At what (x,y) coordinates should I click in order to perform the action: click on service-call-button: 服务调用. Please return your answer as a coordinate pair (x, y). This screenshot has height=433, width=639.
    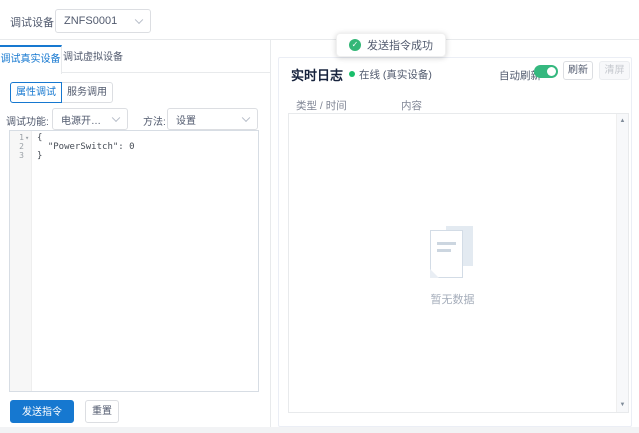
    Looking at the image, I should click on (87, 92).